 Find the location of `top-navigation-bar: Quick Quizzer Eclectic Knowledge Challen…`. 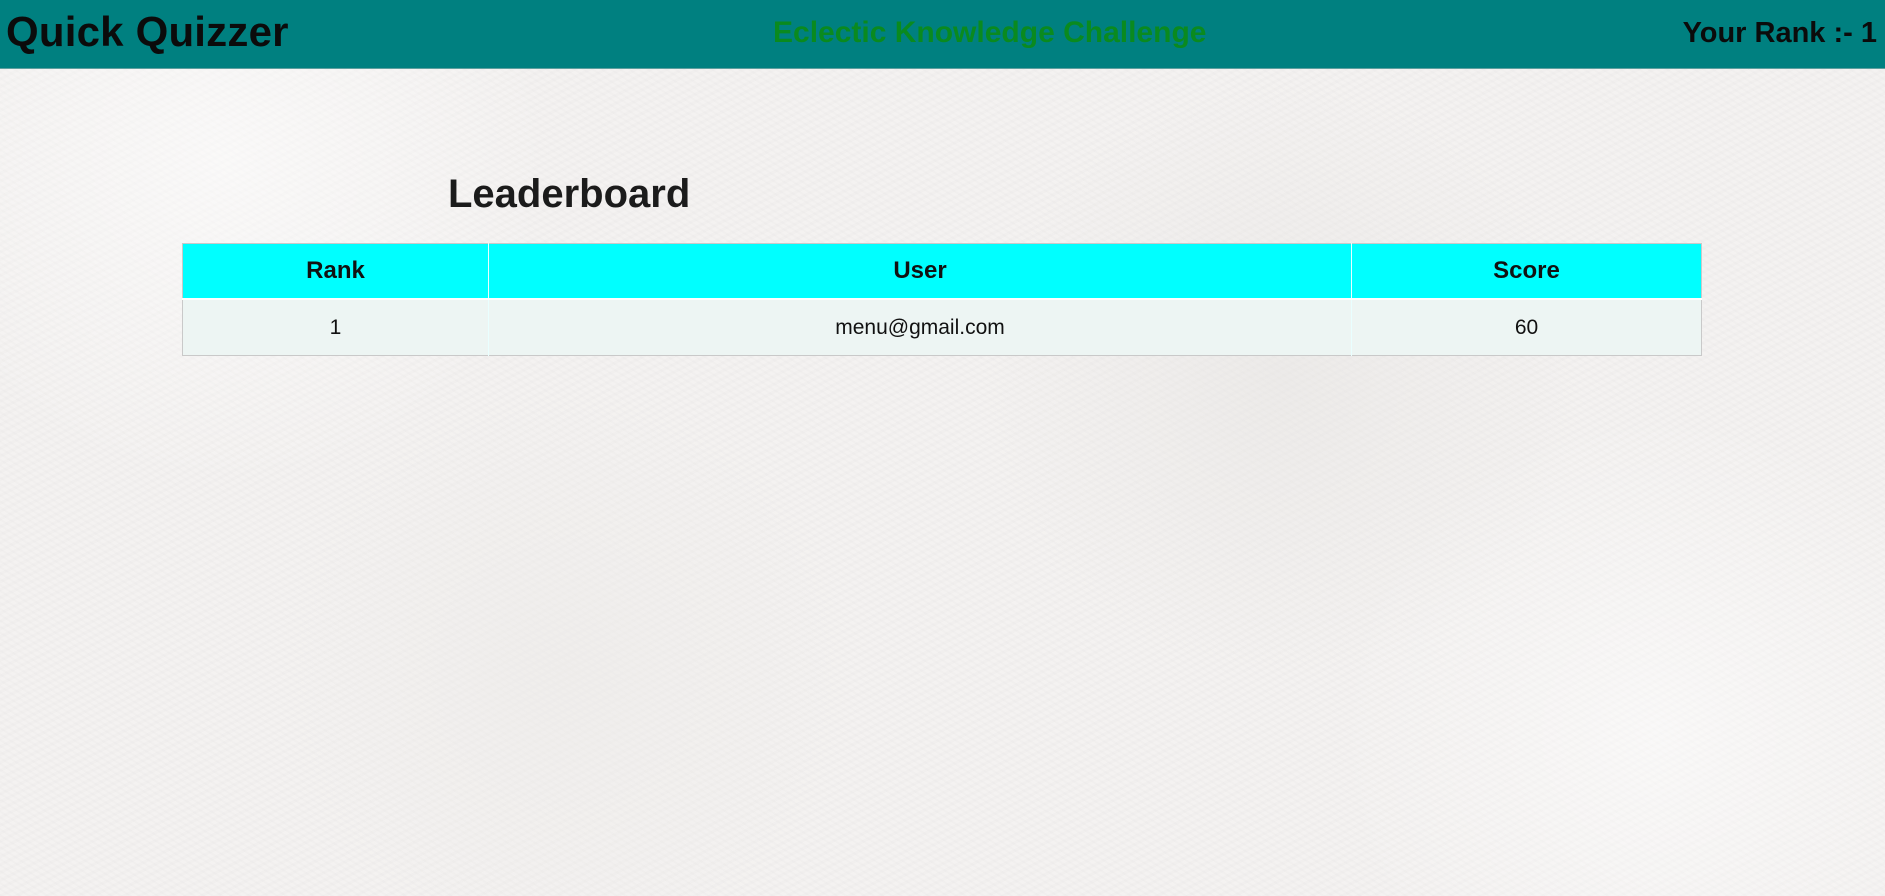

top-navigation-bar: Quick Quizzer Eclectic Knowledge Challen… is located at coordinates (942, 34).